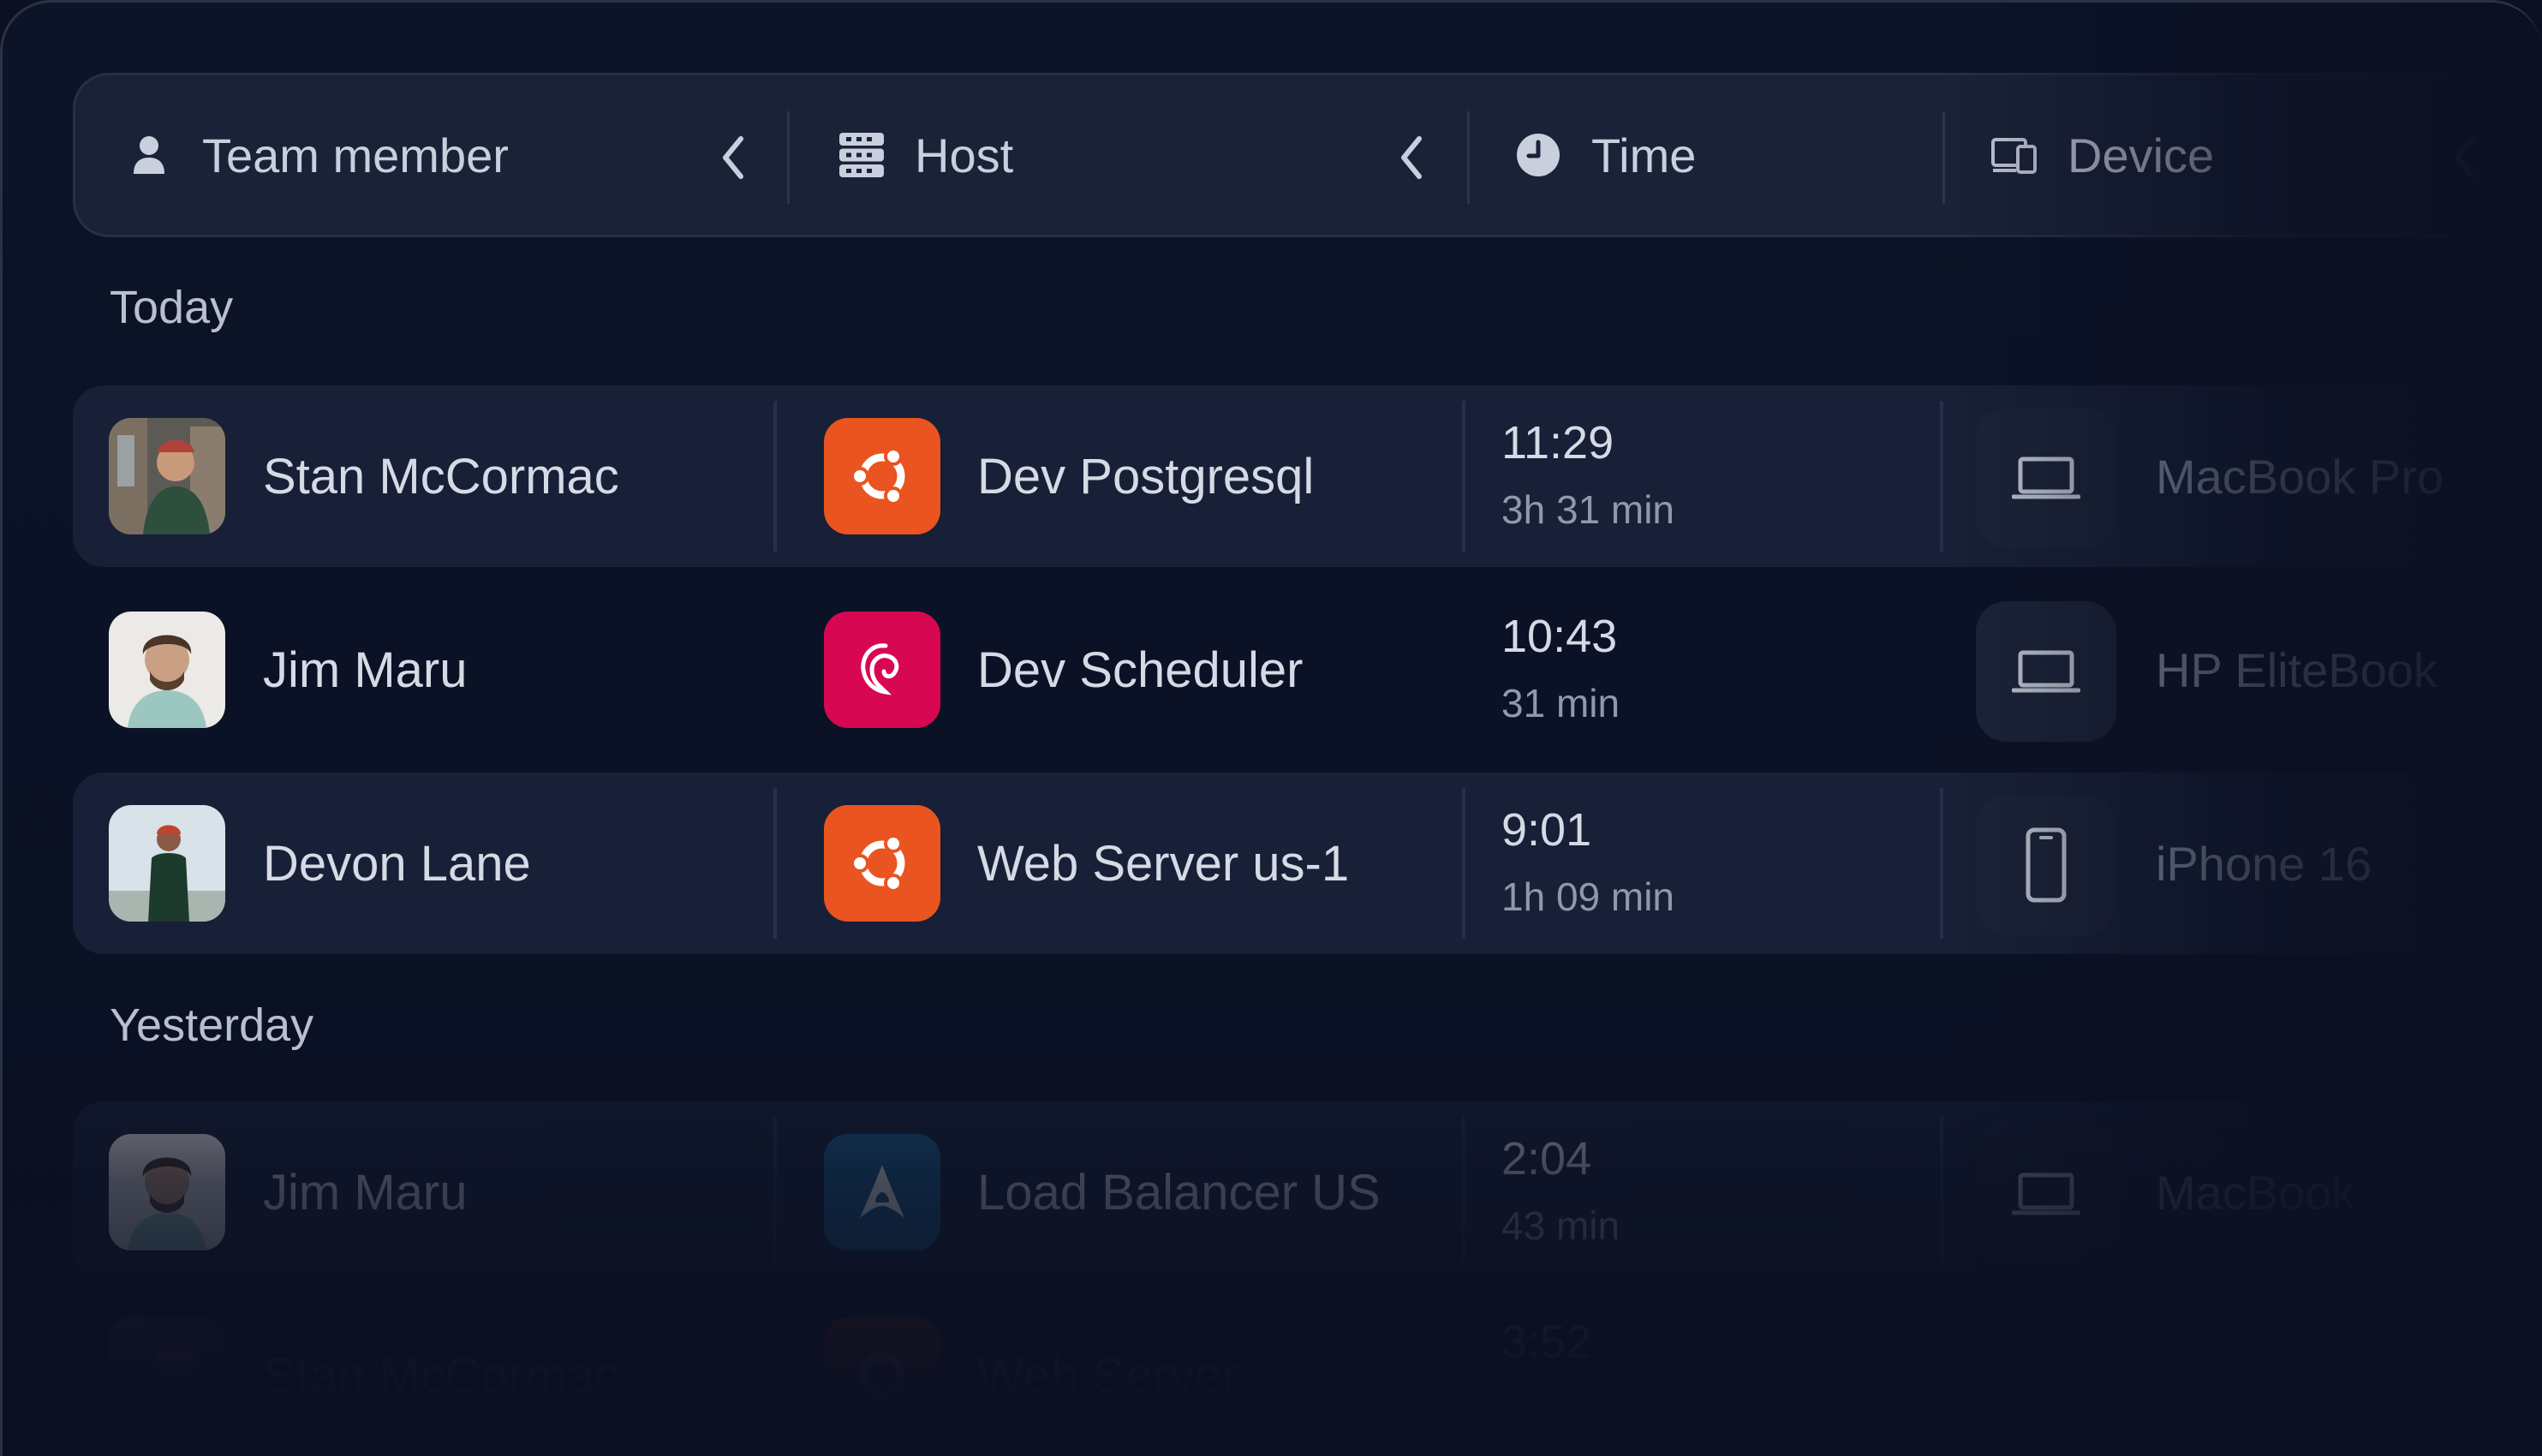  Describe the element at coordinates (1559, 636) in the screenshot. I see `session-time: 10:43` at that location.